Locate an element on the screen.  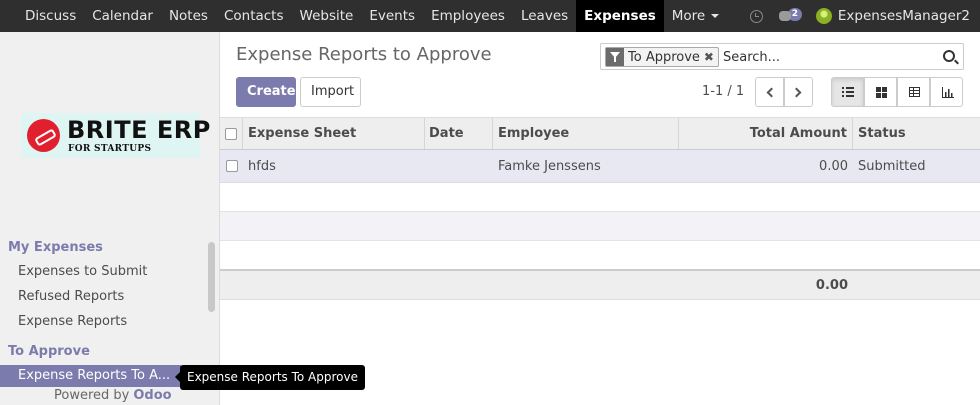
bar-chart-icon is located at coordinates (948, 92).